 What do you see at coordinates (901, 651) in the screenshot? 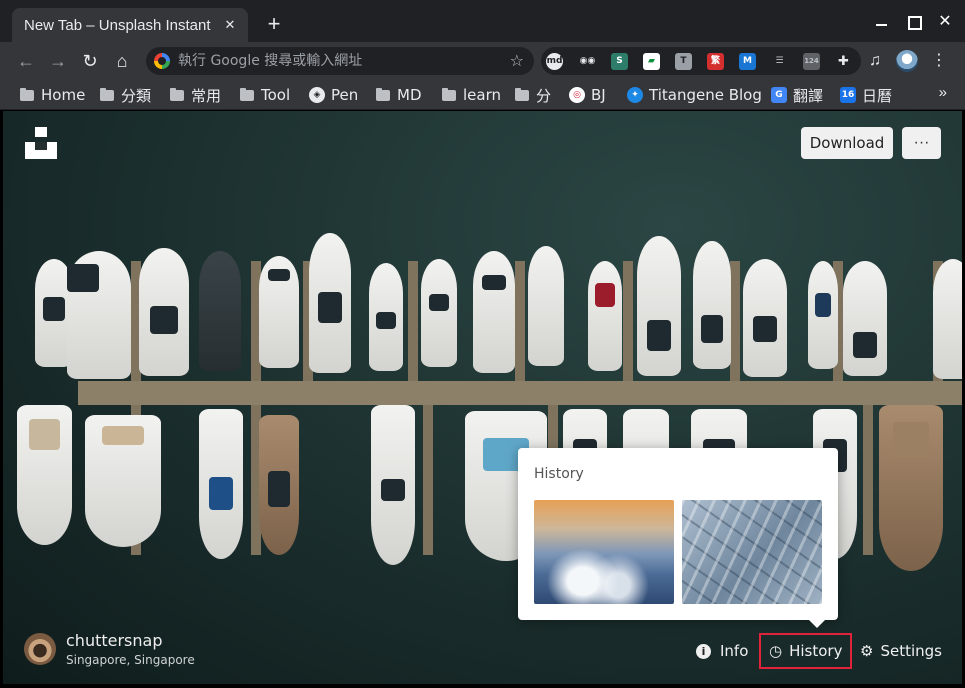
I see `settings-button: ⚙ Settings` at bounding box center [901, 651].